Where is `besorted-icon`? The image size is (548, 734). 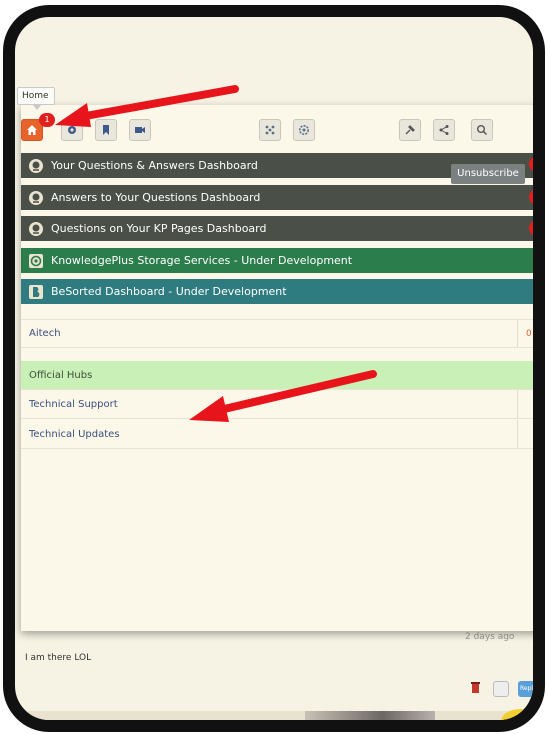
besorted-icon is located at coordinates (36, 292).